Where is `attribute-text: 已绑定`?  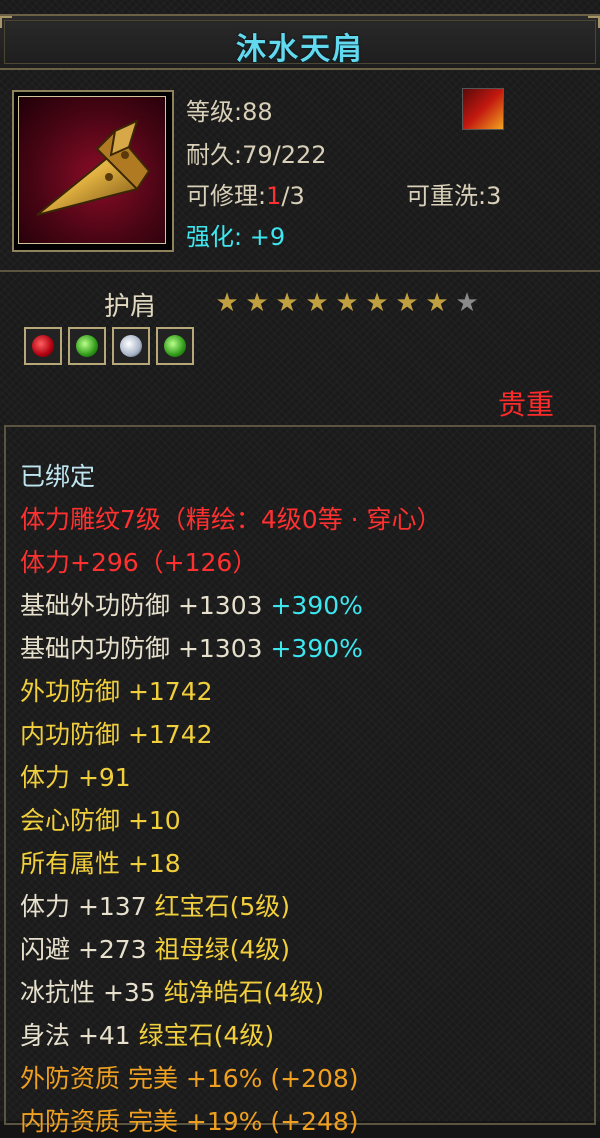 attribute-text: 已绑定 is located at coordinates (58, 476).